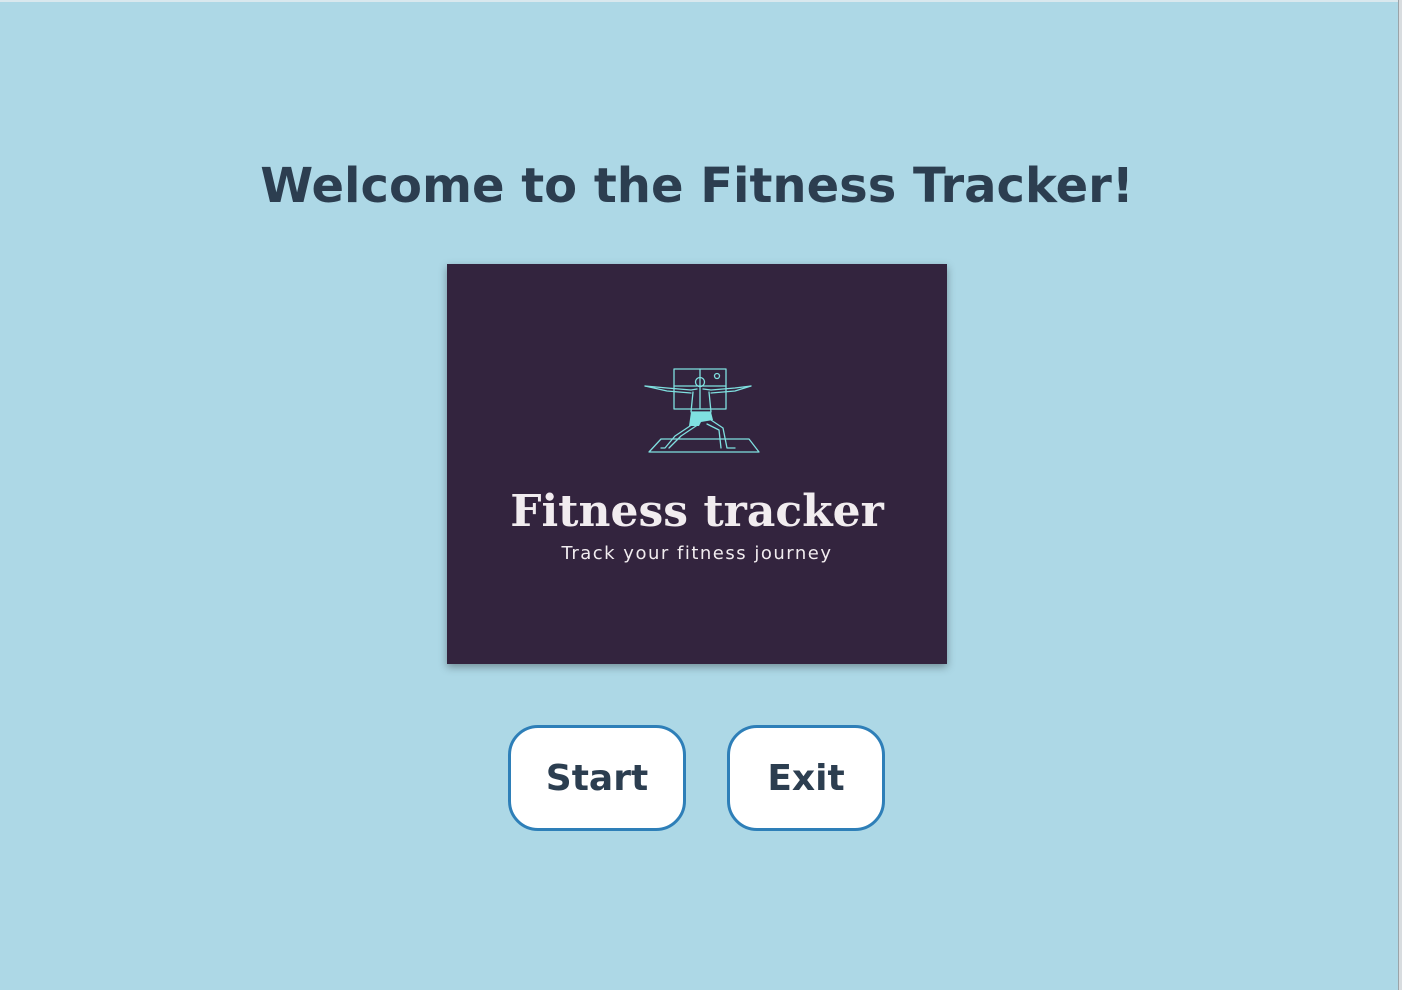  I want to click on exit-button: Exit, so click(806, 778).